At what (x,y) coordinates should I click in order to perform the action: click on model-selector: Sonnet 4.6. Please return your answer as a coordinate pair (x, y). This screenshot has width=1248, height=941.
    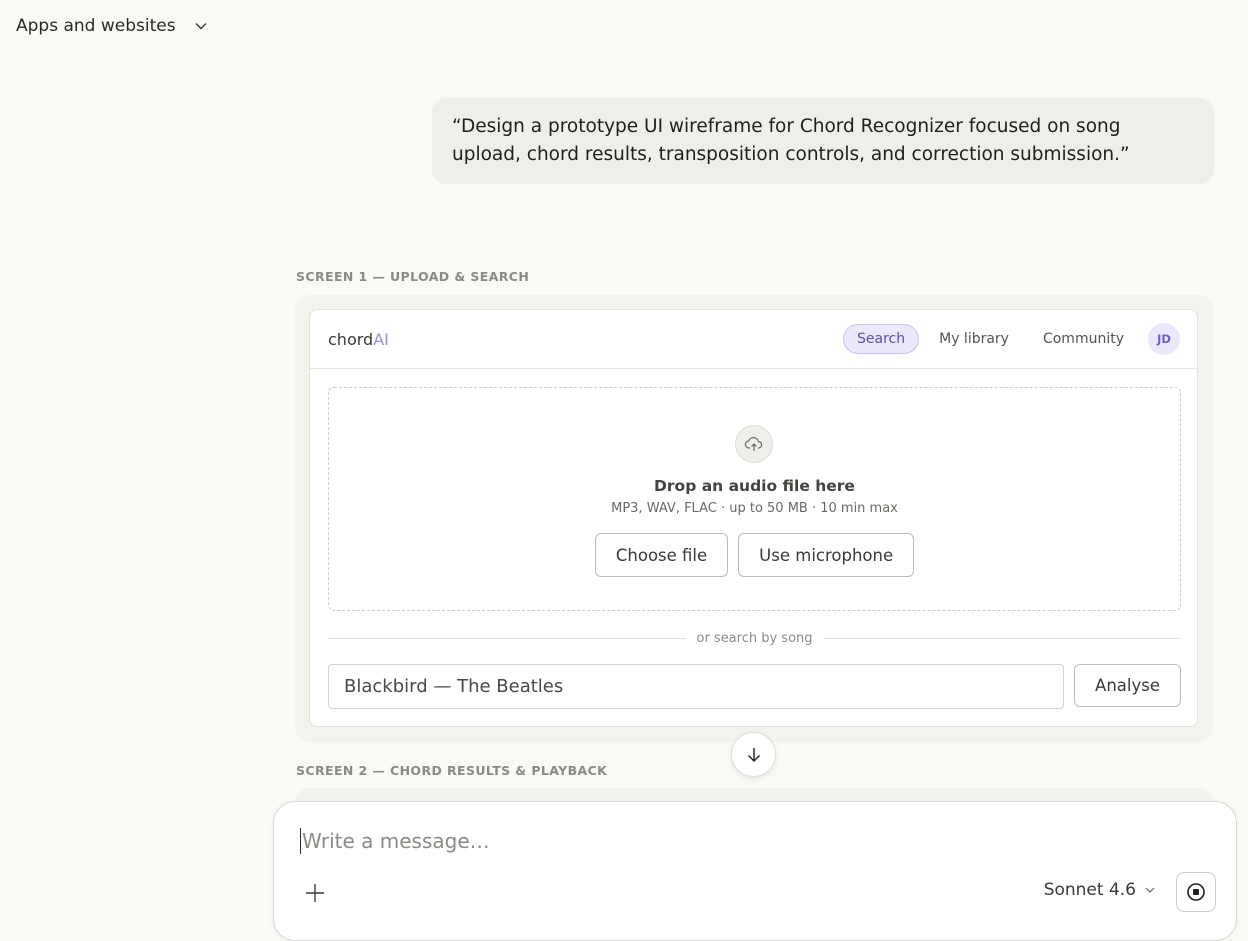
    Looking at the image, I should click on (1100, 890).